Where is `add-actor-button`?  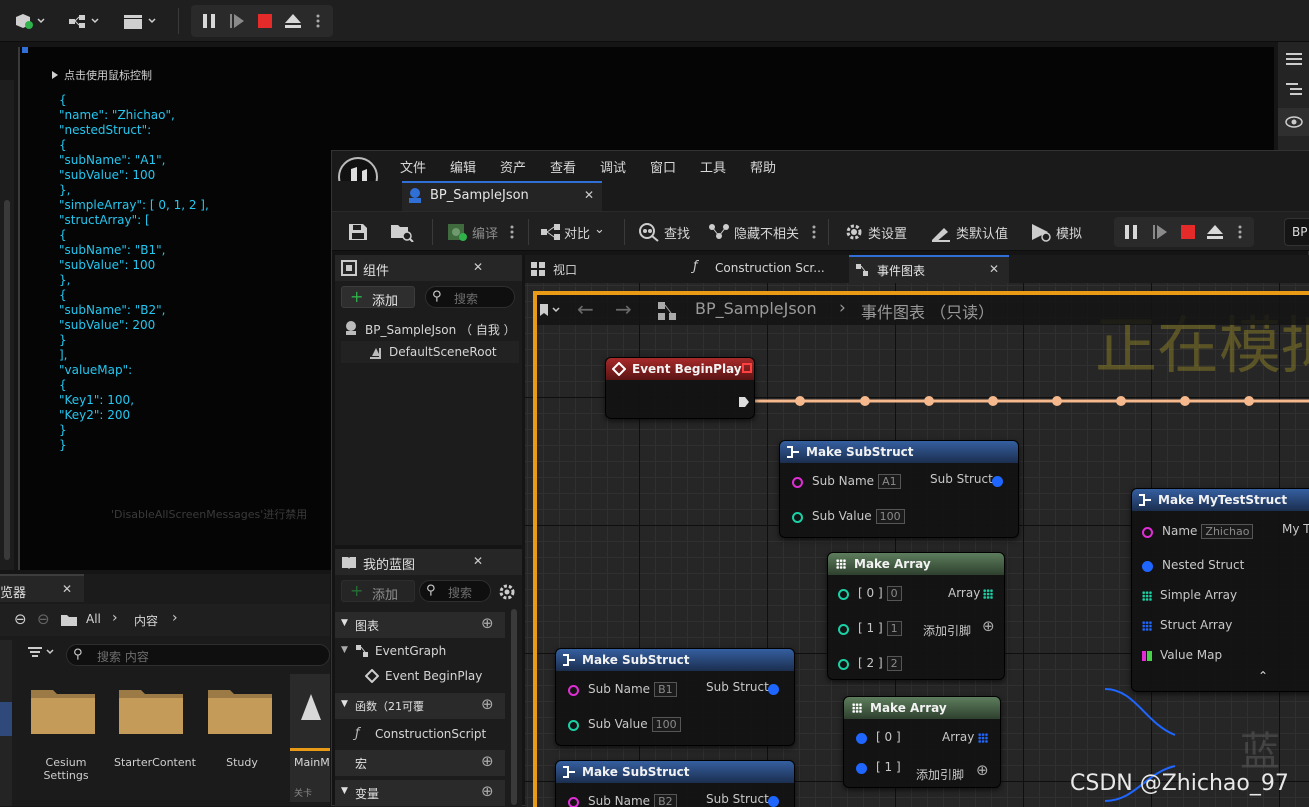 add-actor-button is located at coordinates (29, 21).